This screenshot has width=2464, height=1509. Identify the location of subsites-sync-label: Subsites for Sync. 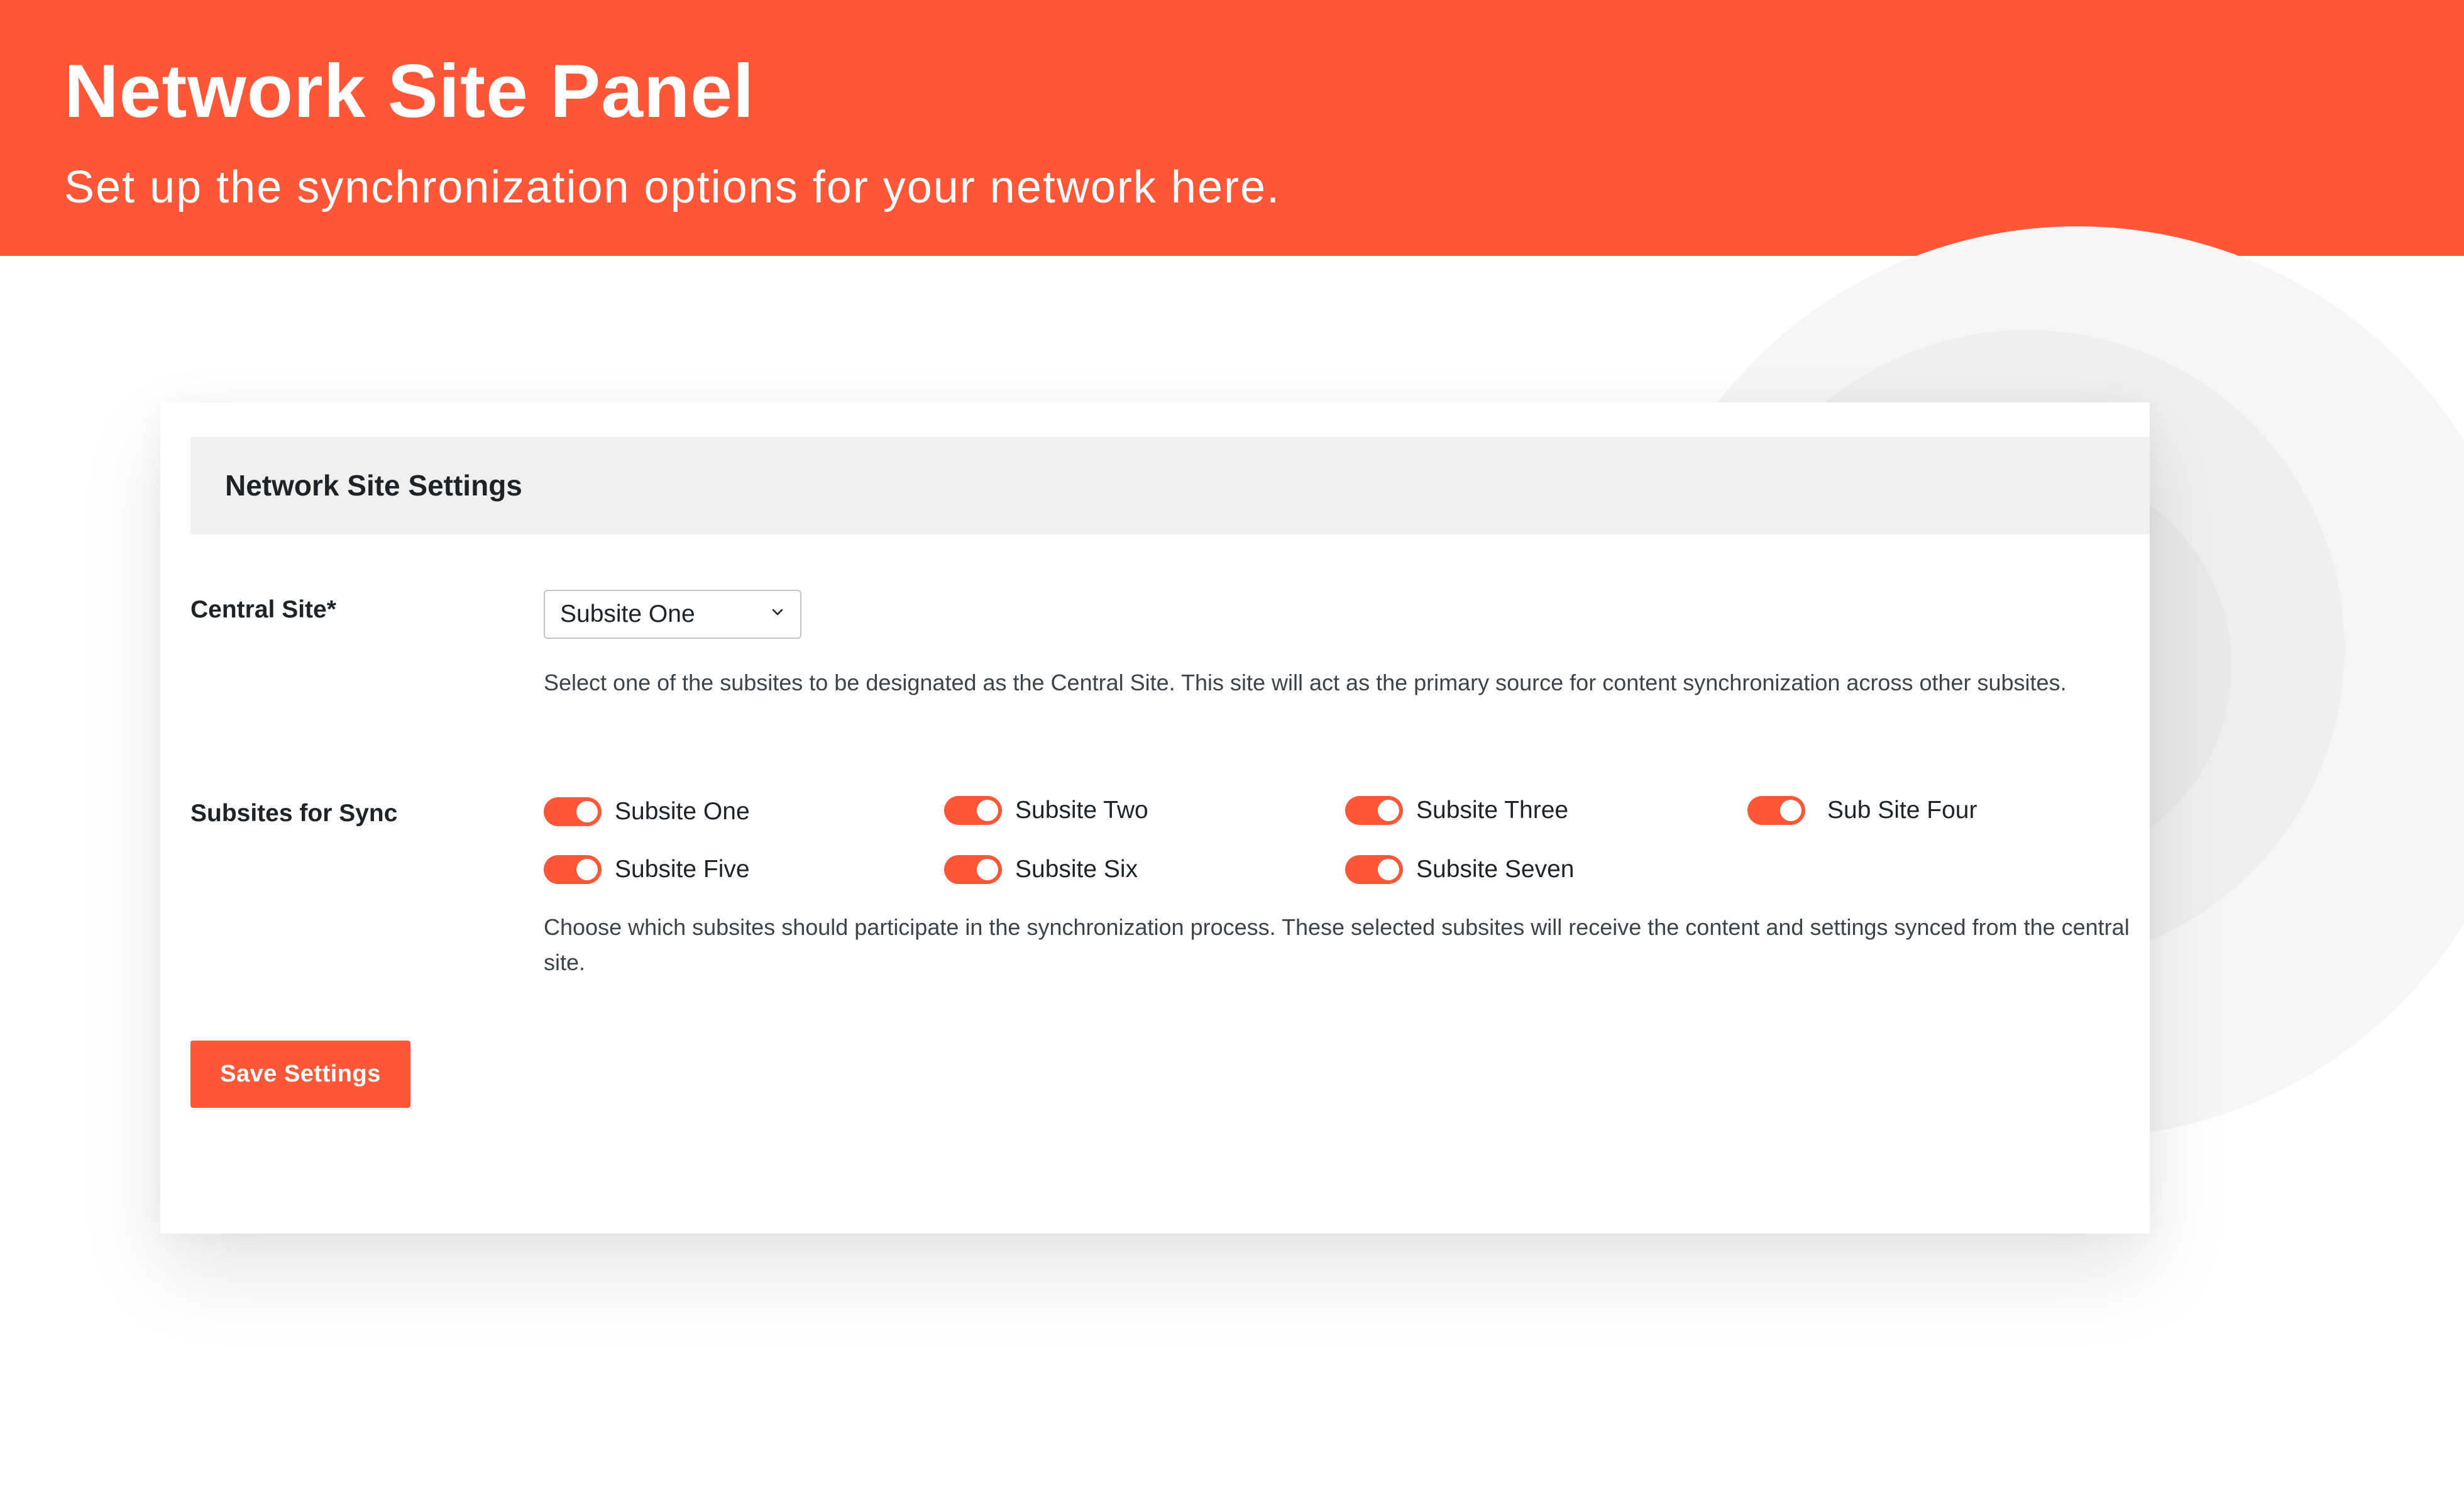
(293, 814).